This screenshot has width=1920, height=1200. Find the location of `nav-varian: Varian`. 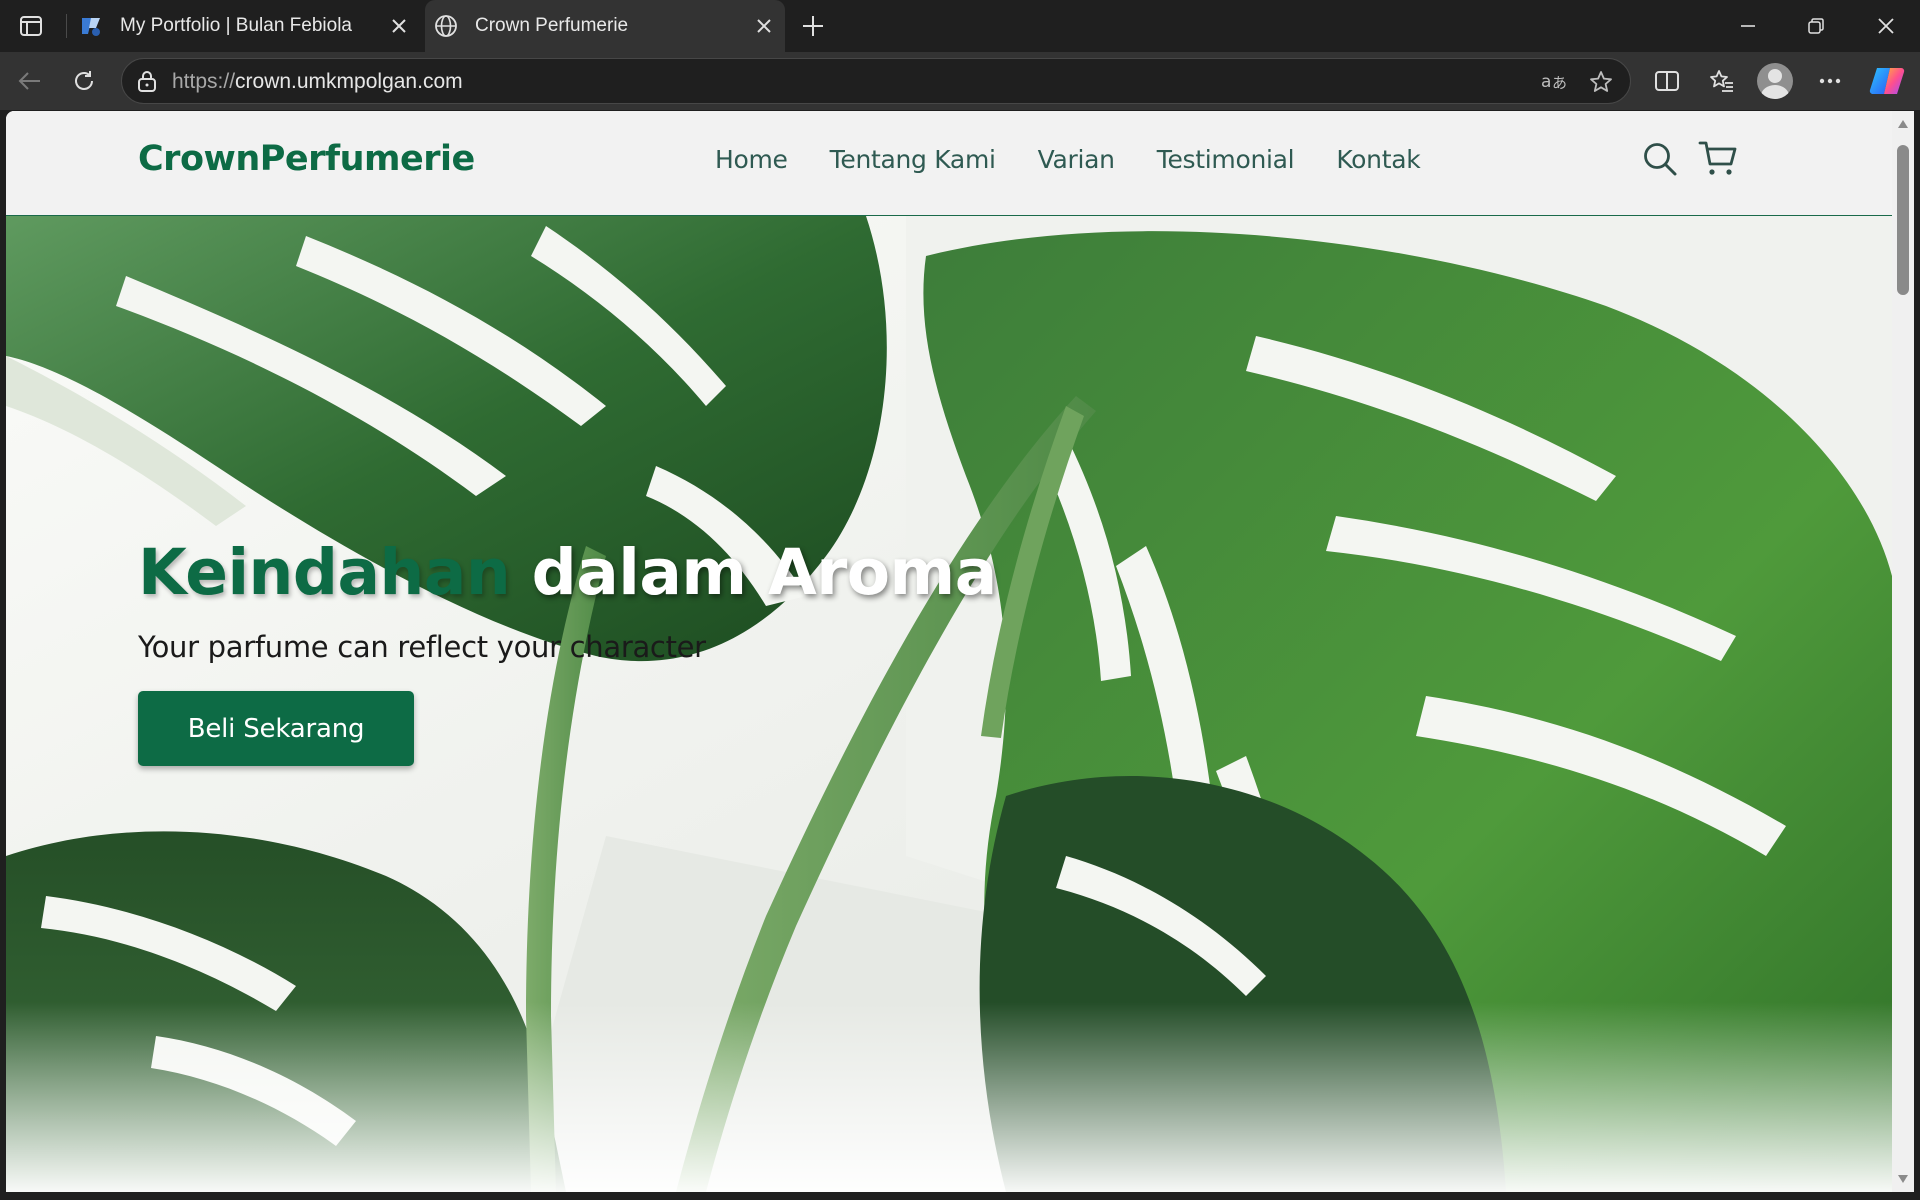

nav-varian: Varian is located at coordinates (1076, 159).